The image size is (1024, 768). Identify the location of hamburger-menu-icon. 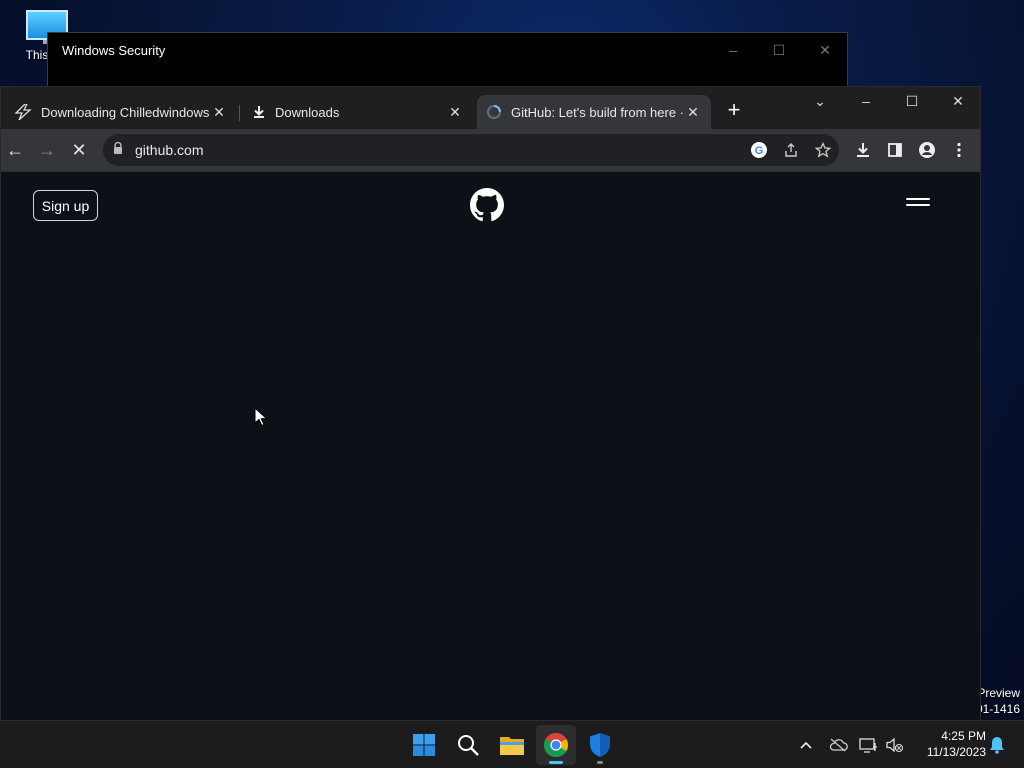
(918, 205).